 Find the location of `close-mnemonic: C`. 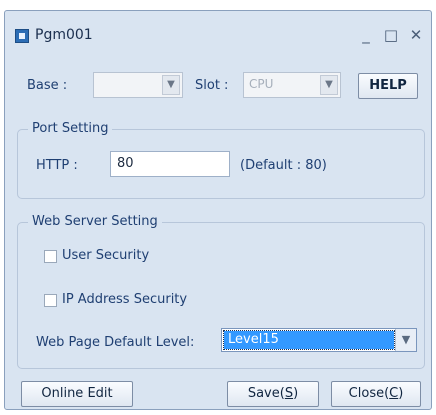

close-mnemonic: C is located at coordinates (394, 393).